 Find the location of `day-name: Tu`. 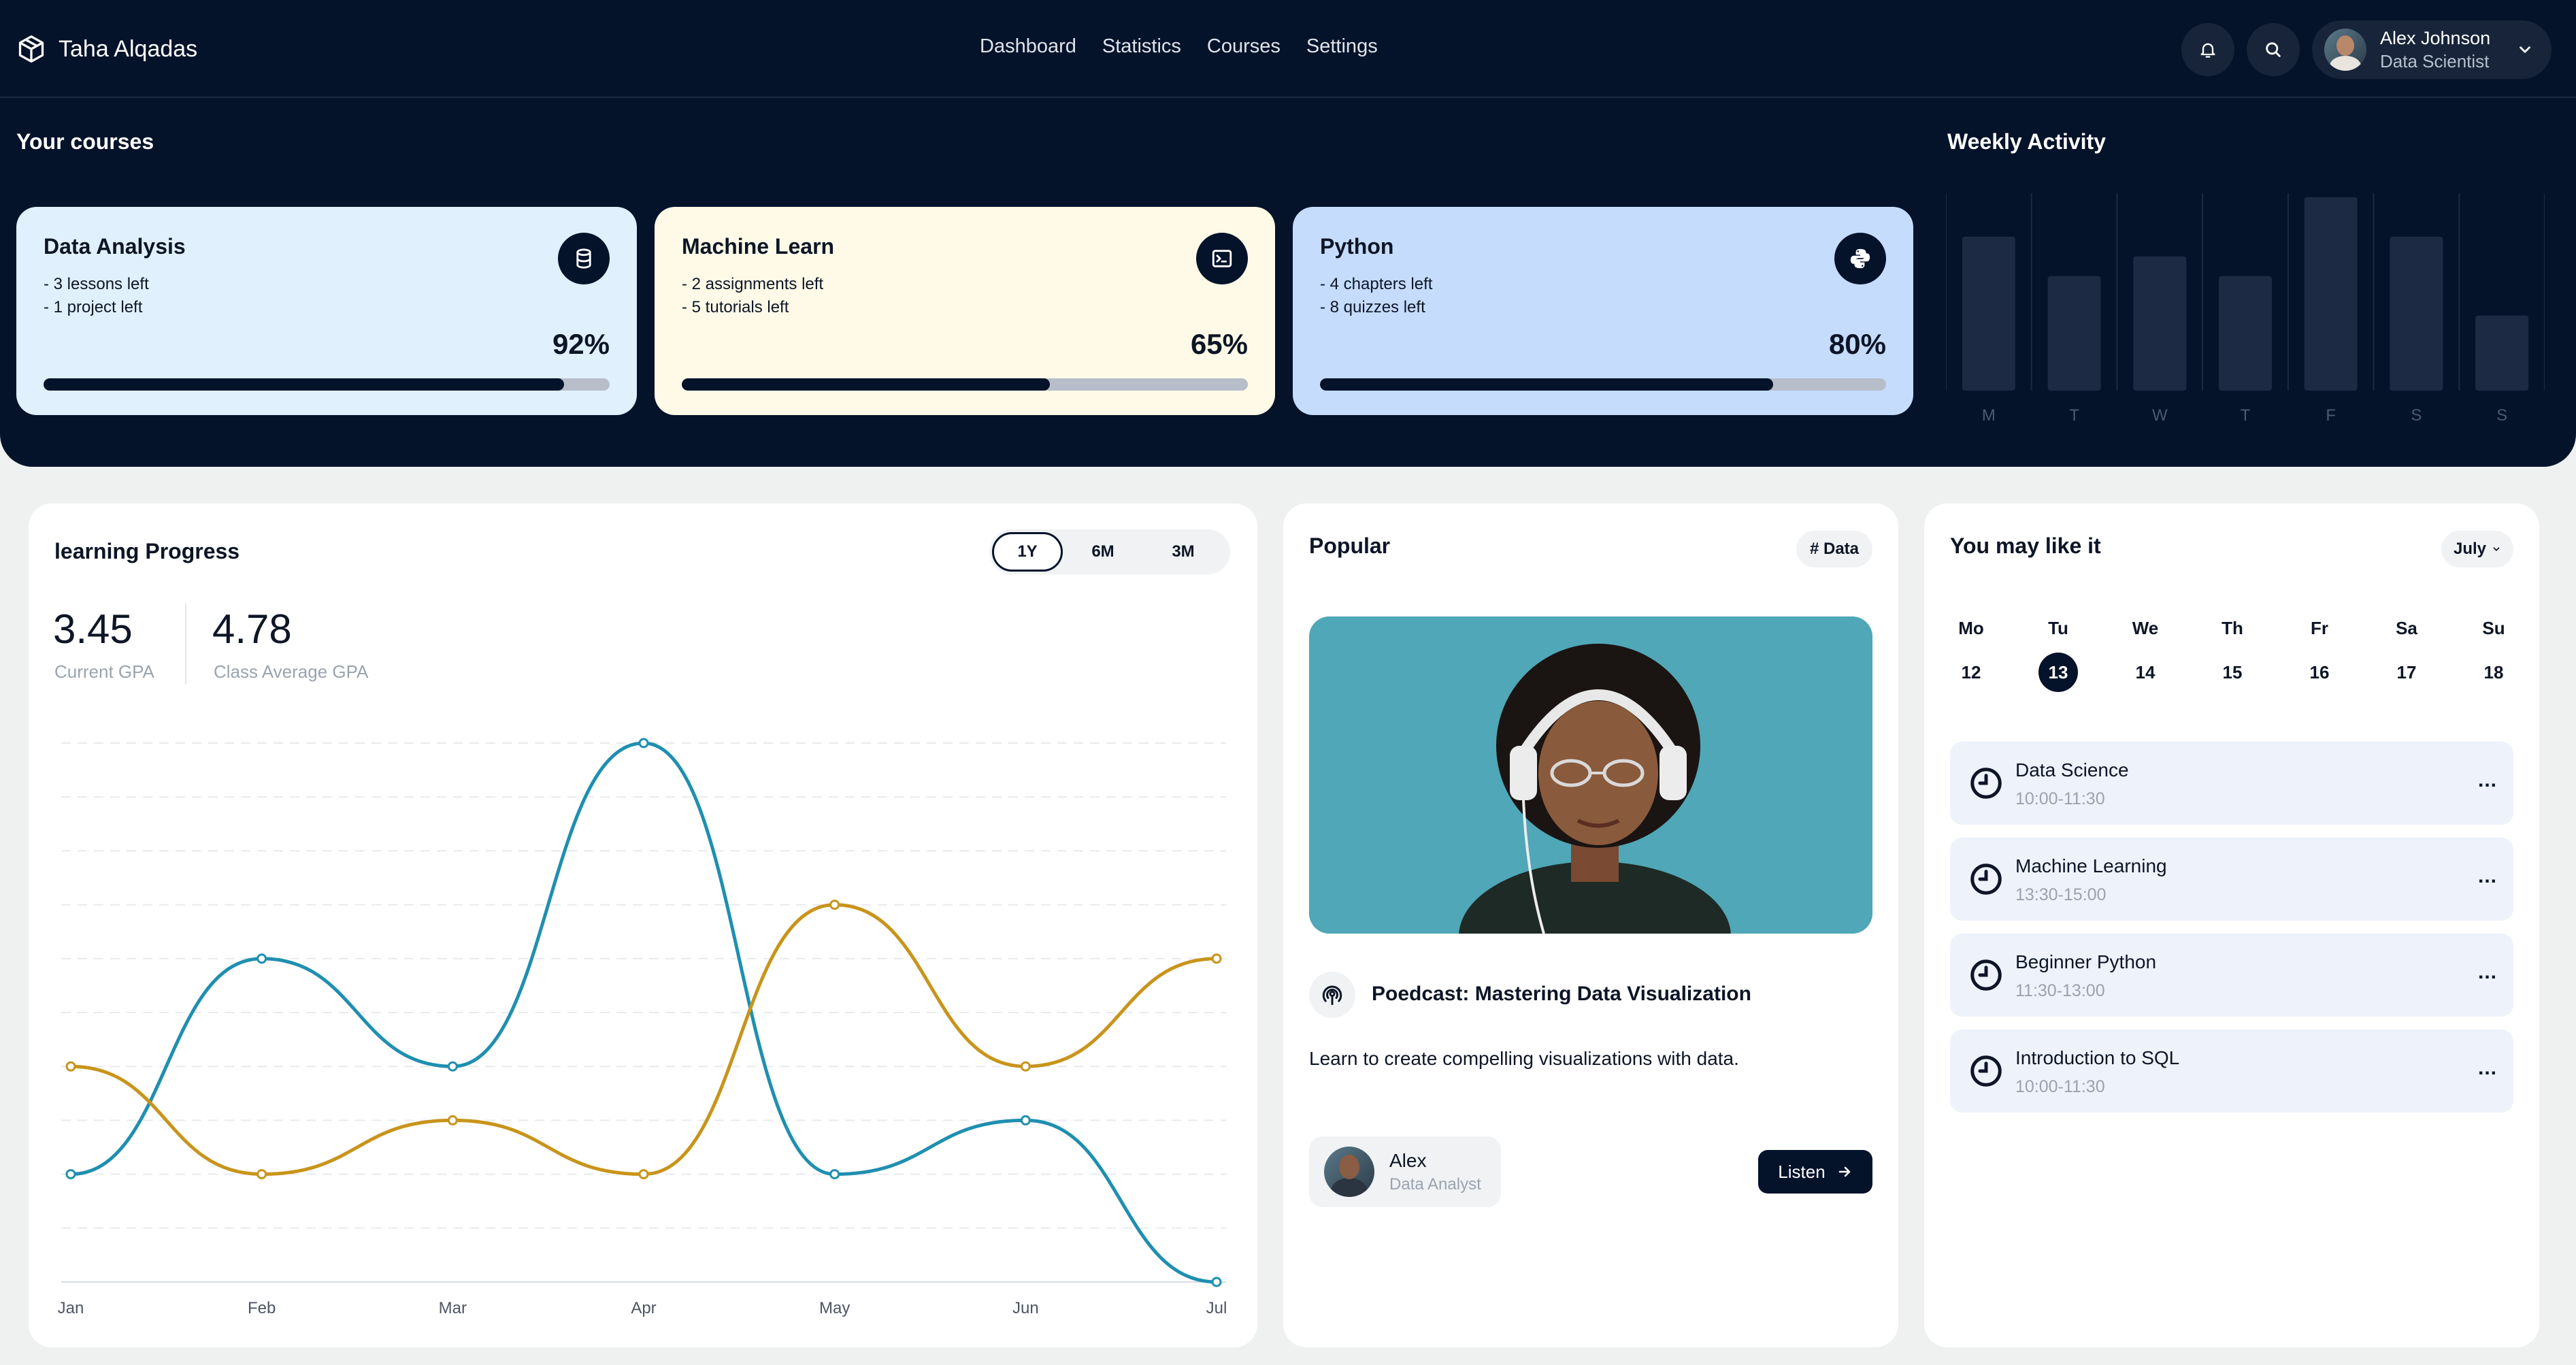

day-name: Tu is located at coordinates (2058, 628).